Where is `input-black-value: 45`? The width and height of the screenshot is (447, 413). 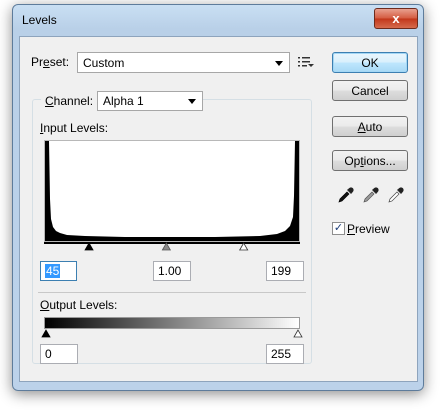
input-black-value: 45 is located at coordinates (53, 271).